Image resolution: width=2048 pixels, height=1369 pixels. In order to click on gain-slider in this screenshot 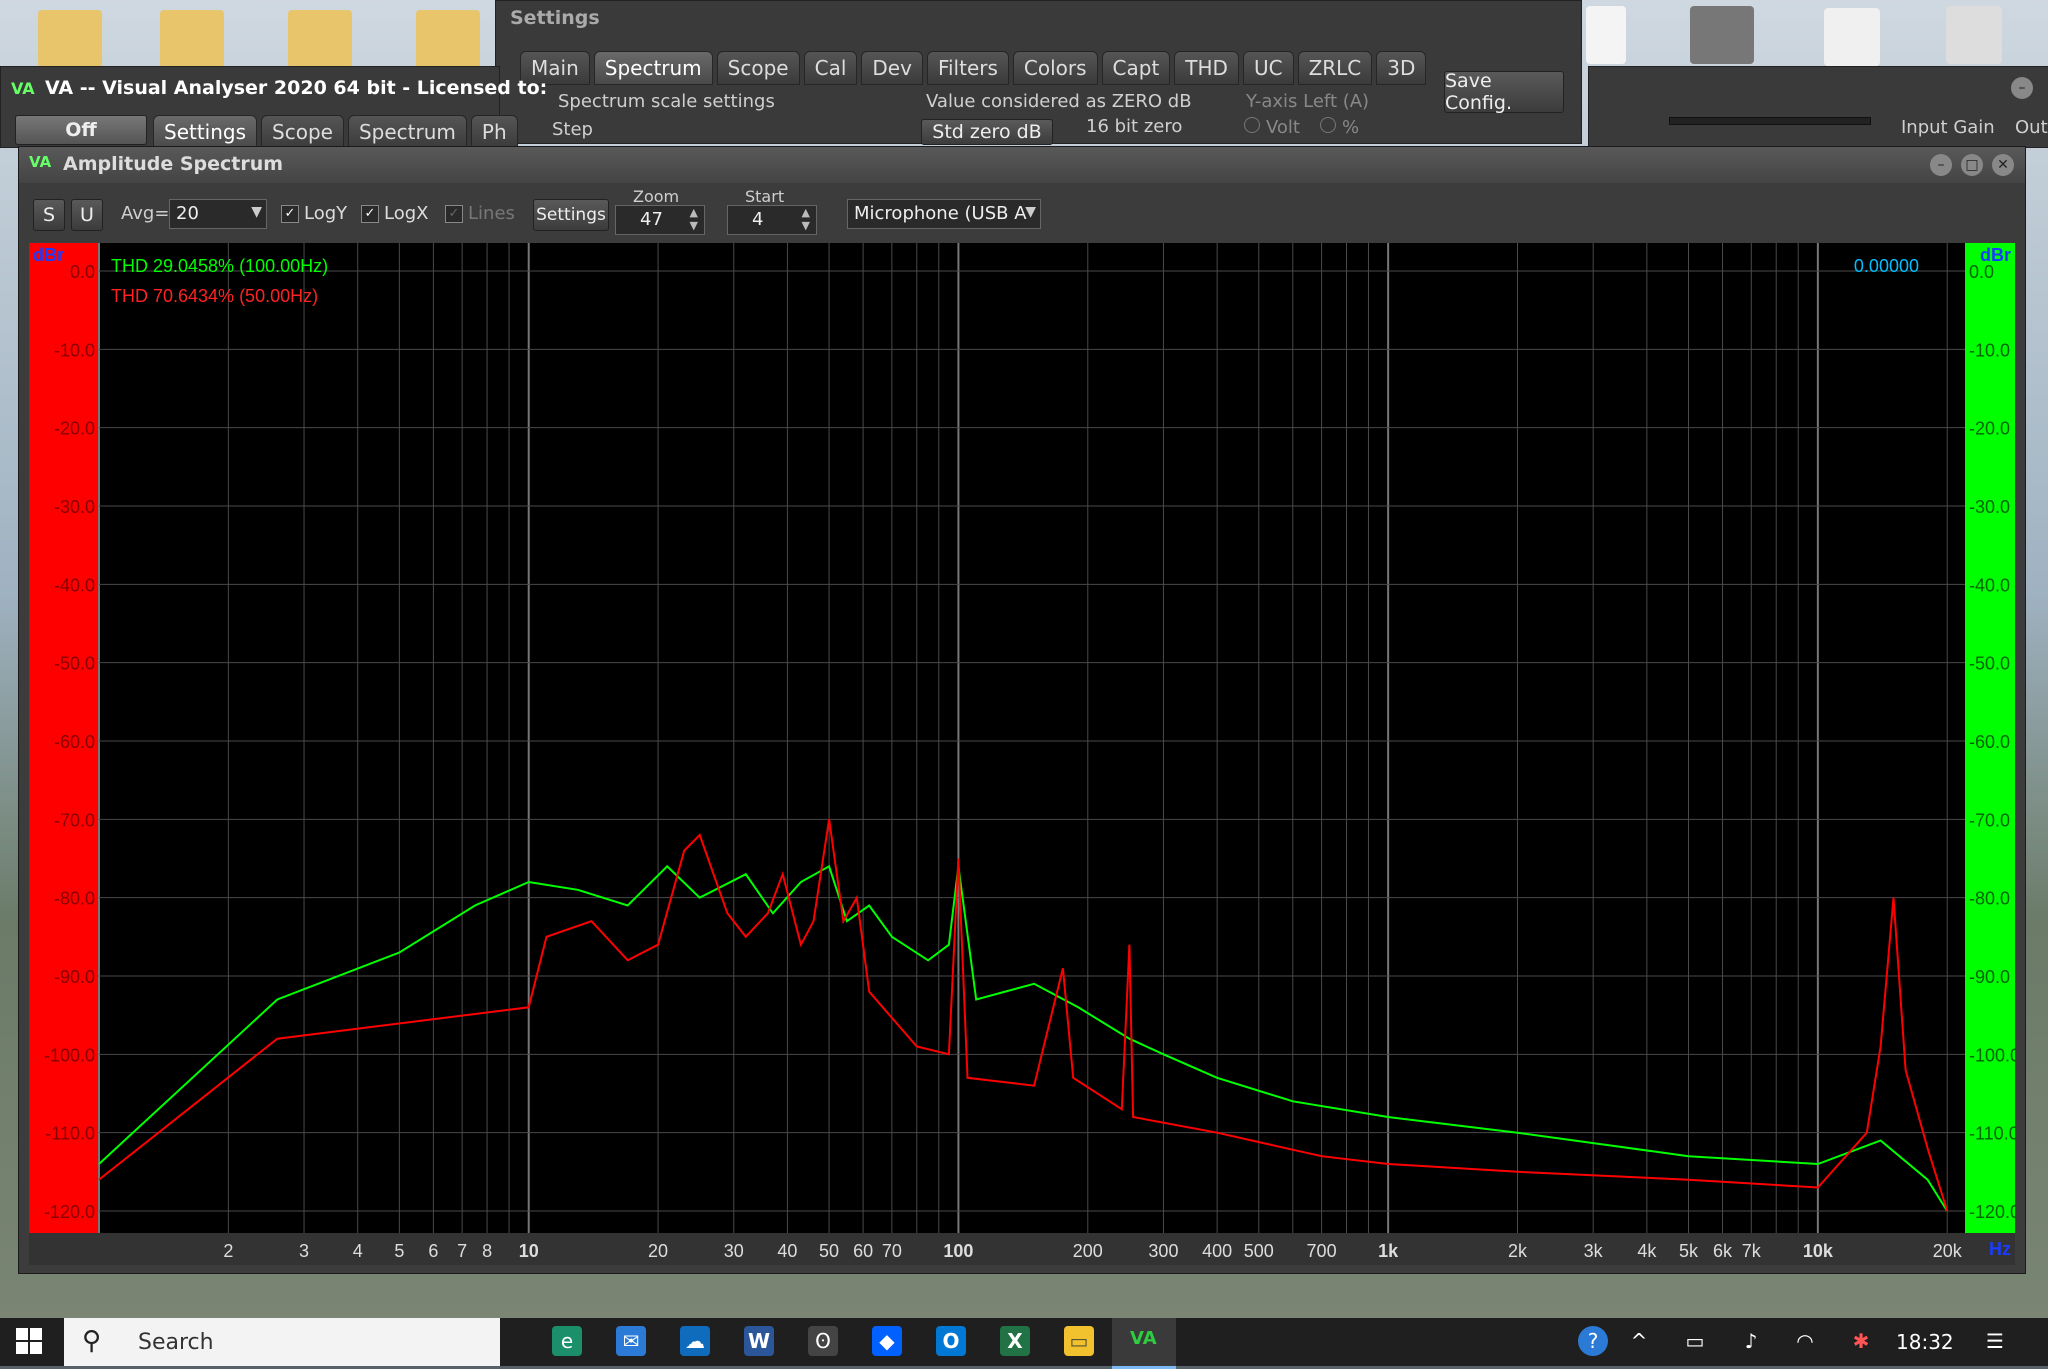, I will do `click(1770, 121)`.